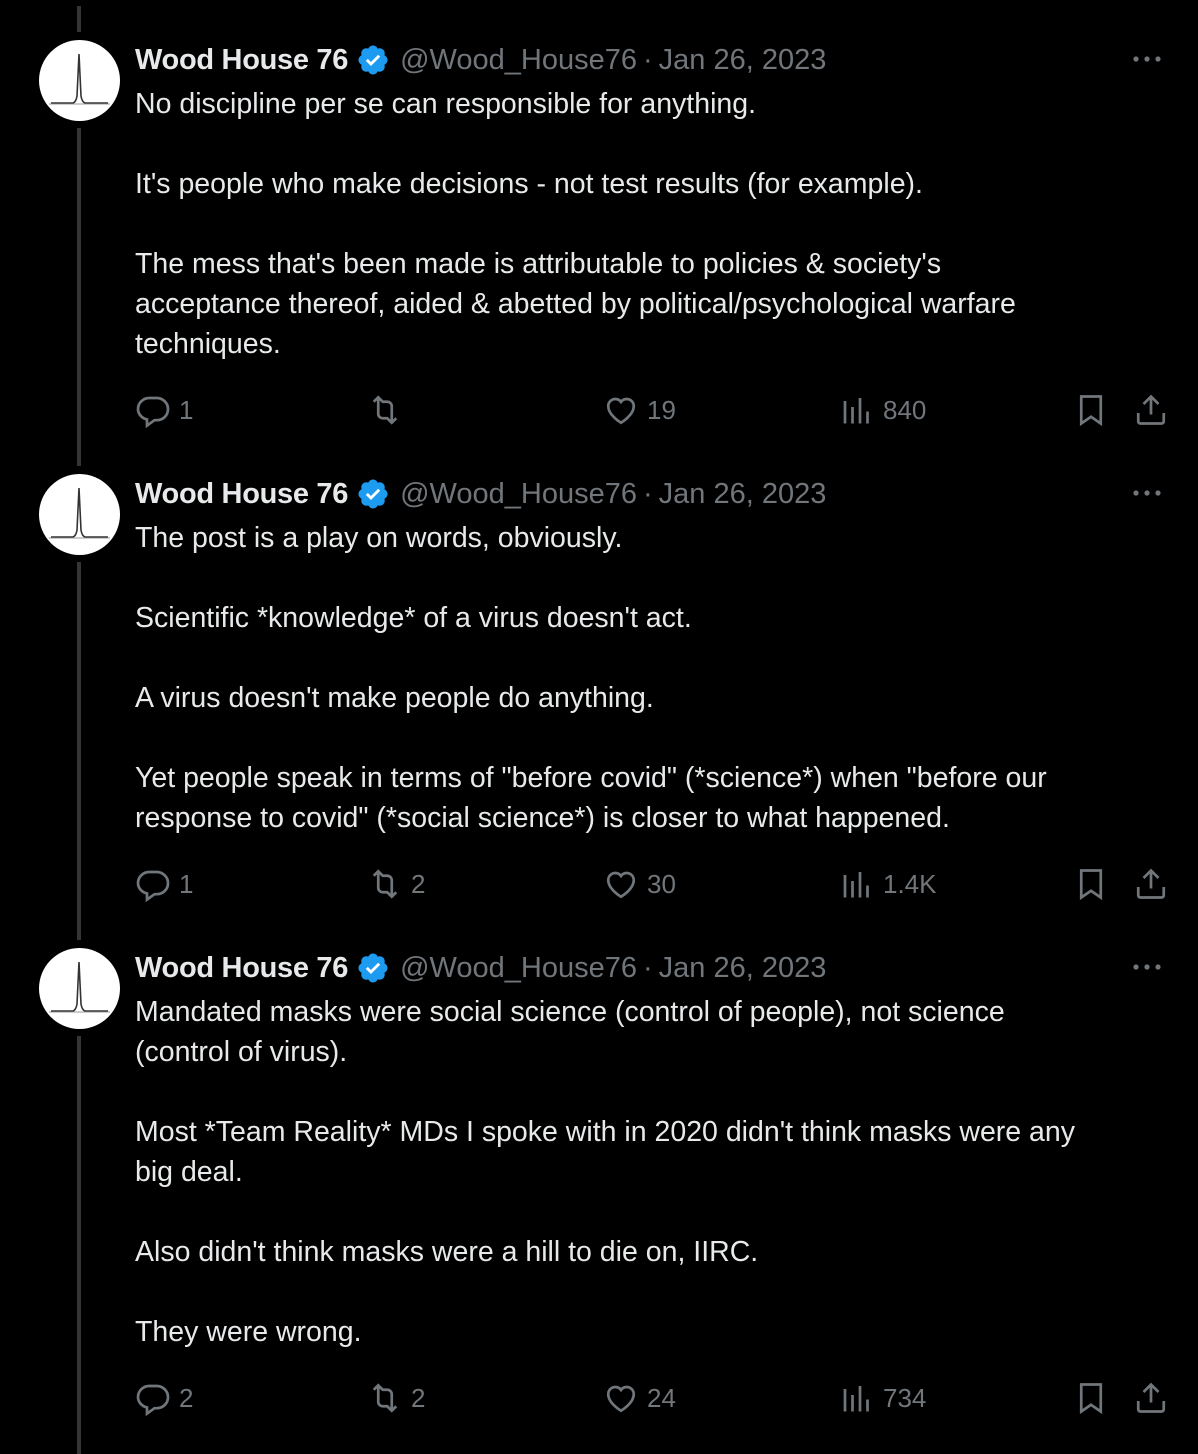 This screenshot has height=1454, width=1198. Describe the element at coordinates (186, 1397) in the screenshot. I see `reply-count: 2` at that location.